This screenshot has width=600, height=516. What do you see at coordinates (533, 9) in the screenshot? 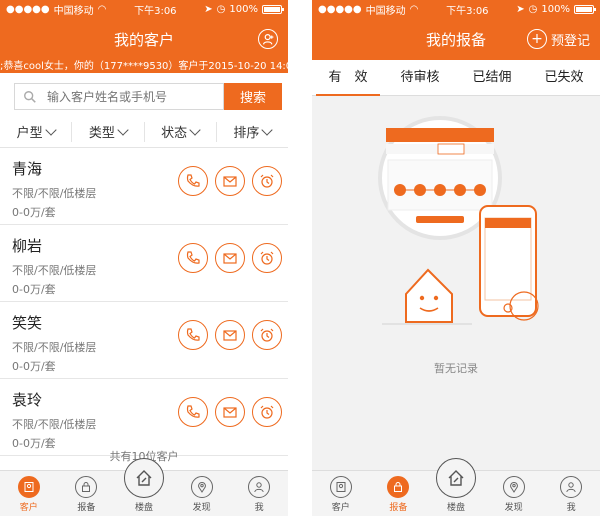
I see `alarm-icon: ◷` at bounding box center [533, 9].